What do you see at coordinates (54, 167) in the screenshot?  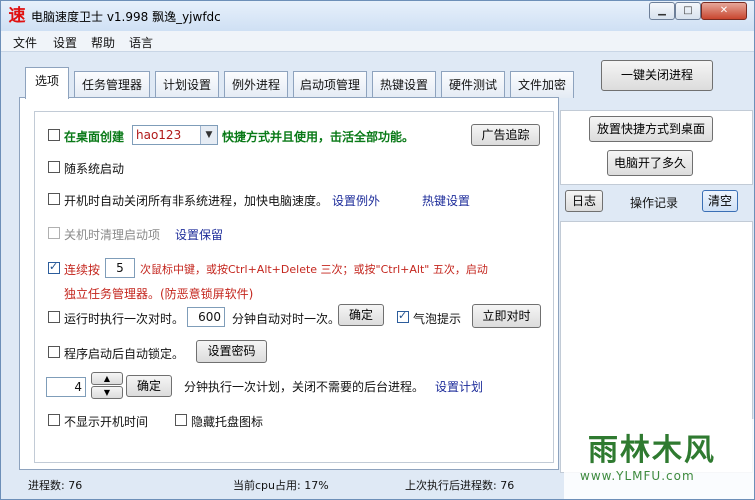 I see `autostart-checkbox` at bounding box center [54, 167].